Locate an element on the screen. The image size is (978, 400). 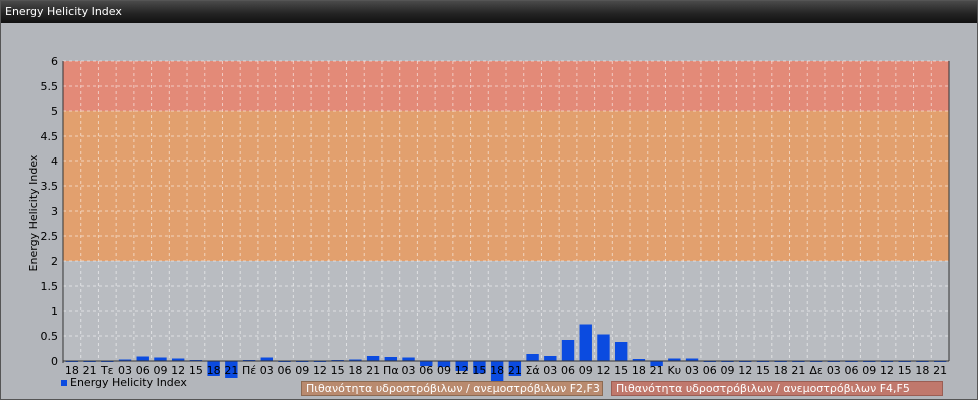
y-tick-label-3: 1.5 is located at coordinates (50, 286).